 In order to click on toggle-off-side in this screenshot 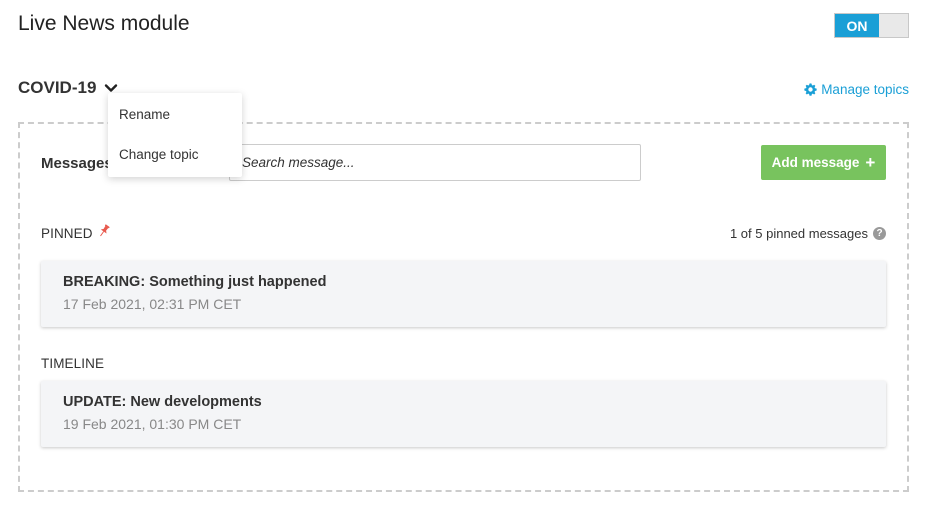, I will do `click(893, 25)`.